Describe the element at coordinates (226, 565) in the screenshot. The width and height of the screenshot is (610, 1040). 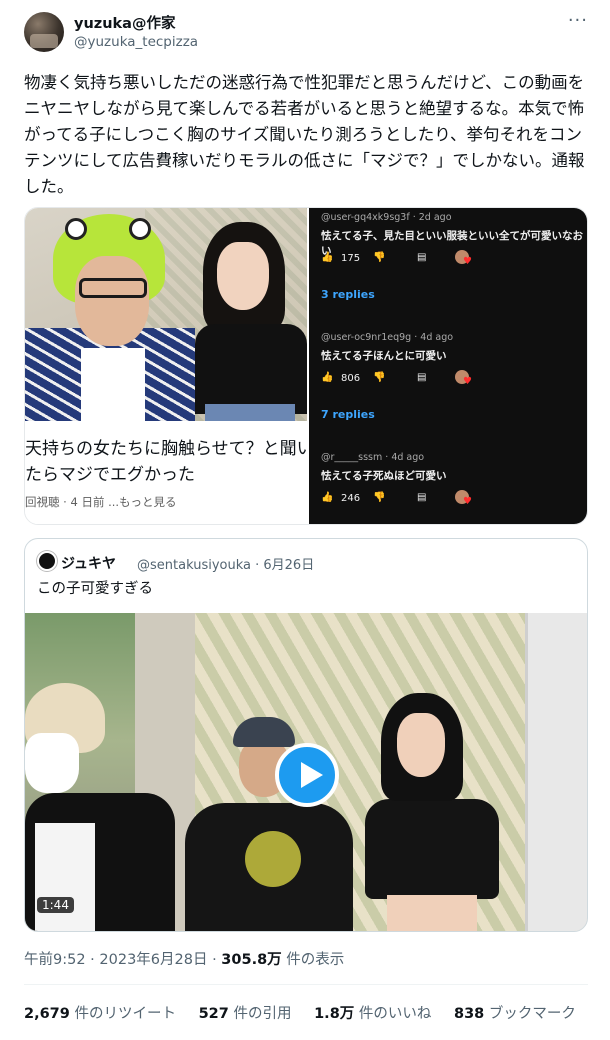
I see `quote-author-handle-date: @sentakusiyouka · 6月26日` at that location.